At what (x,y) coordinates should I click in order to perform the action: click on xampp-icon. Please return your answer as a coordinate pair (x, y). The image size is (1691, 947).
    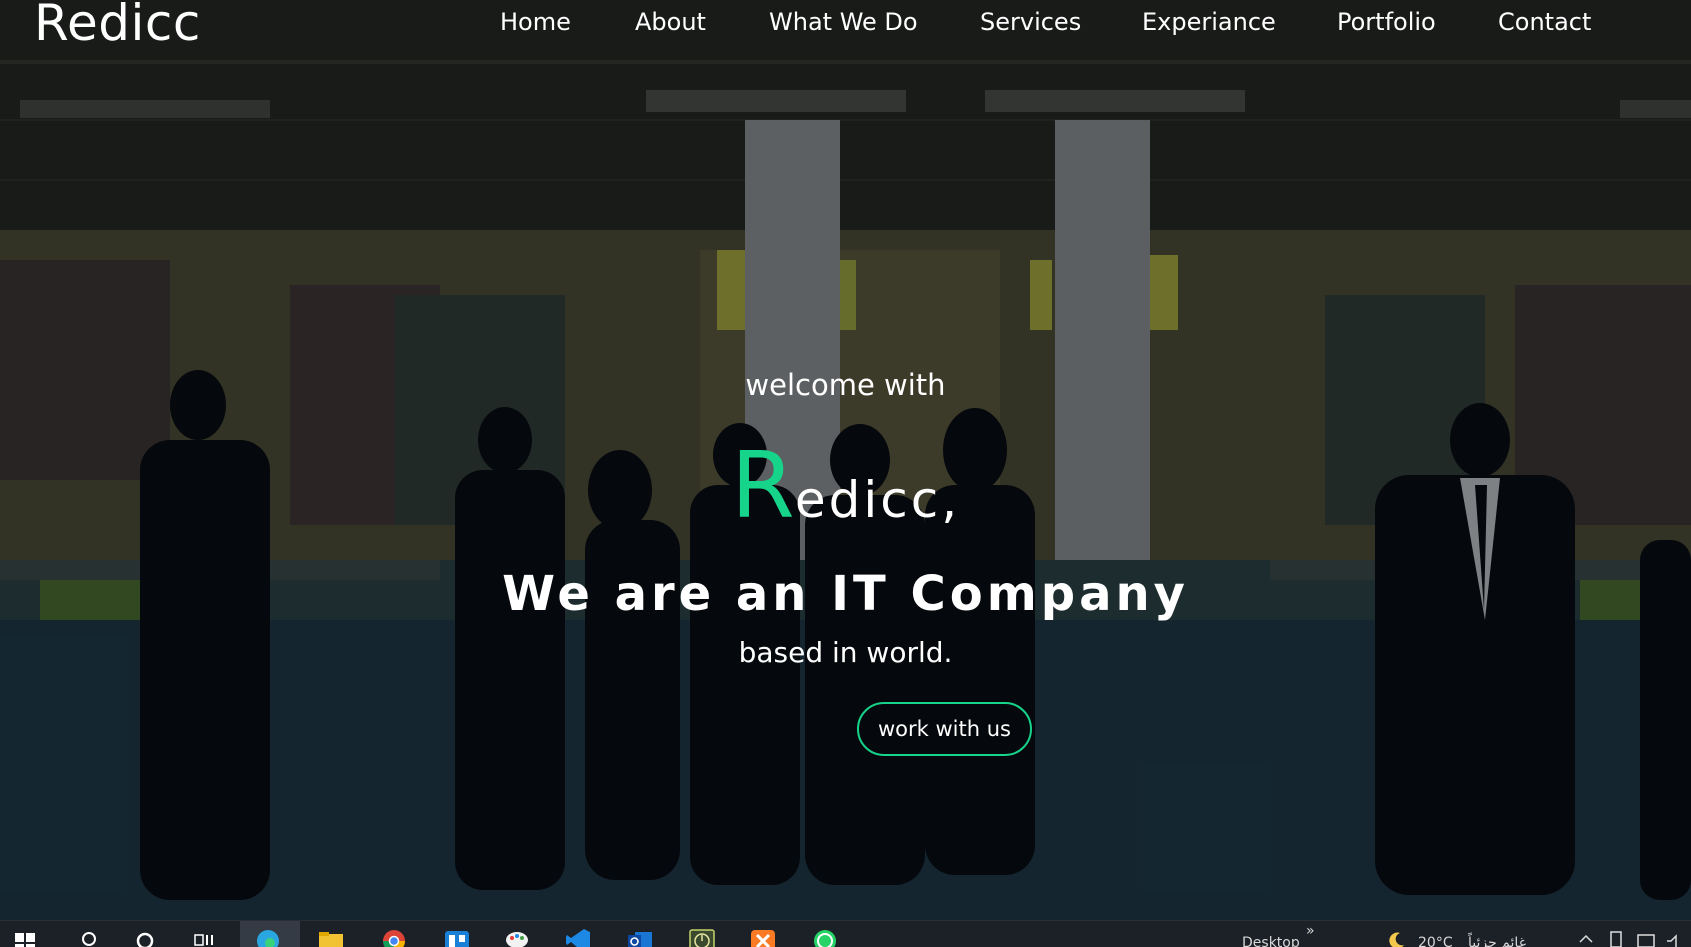
    Looking at the image, I should click on (765, 936).